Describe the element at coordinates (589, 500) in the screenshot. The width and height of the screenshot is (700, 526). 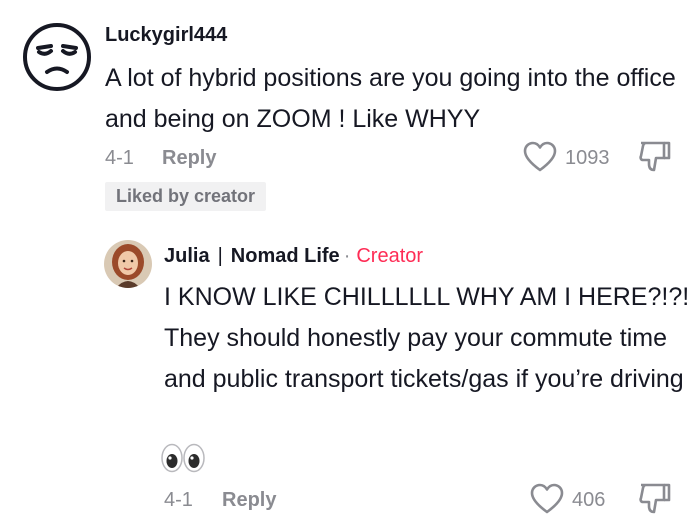
I see `reply-like-count: 406` at that location.